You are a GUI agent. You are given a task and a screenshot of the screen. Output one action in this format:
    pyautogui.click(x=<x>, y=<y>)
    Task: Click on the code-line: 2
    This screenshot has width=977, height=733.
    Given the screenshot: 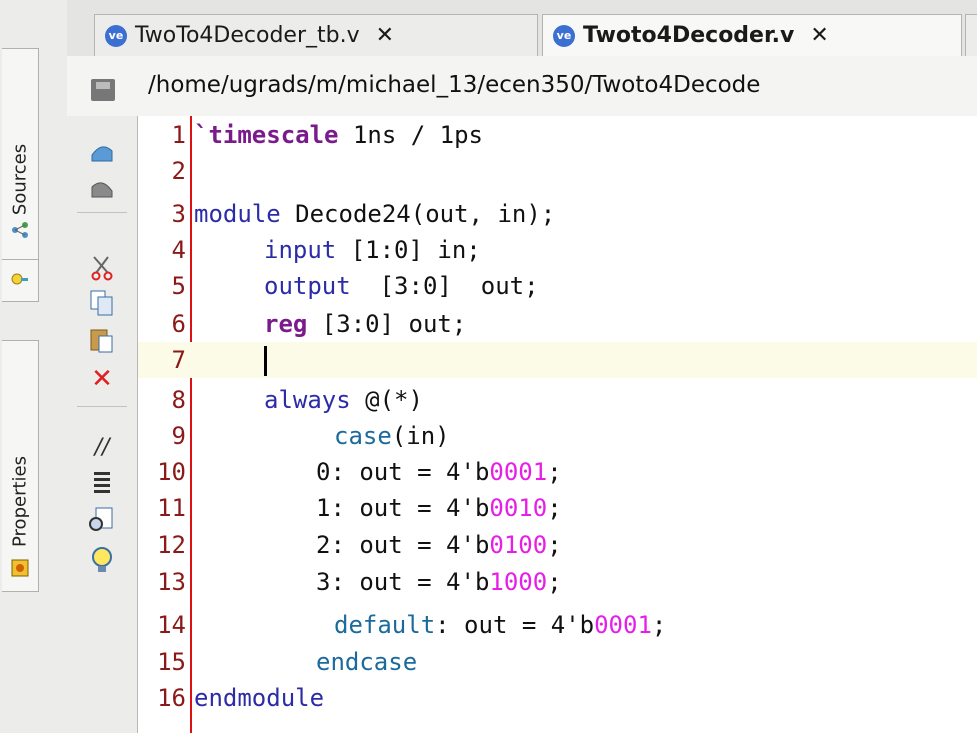 What is the action you would take?
    pyautogui.click(x=557, y=171)
    